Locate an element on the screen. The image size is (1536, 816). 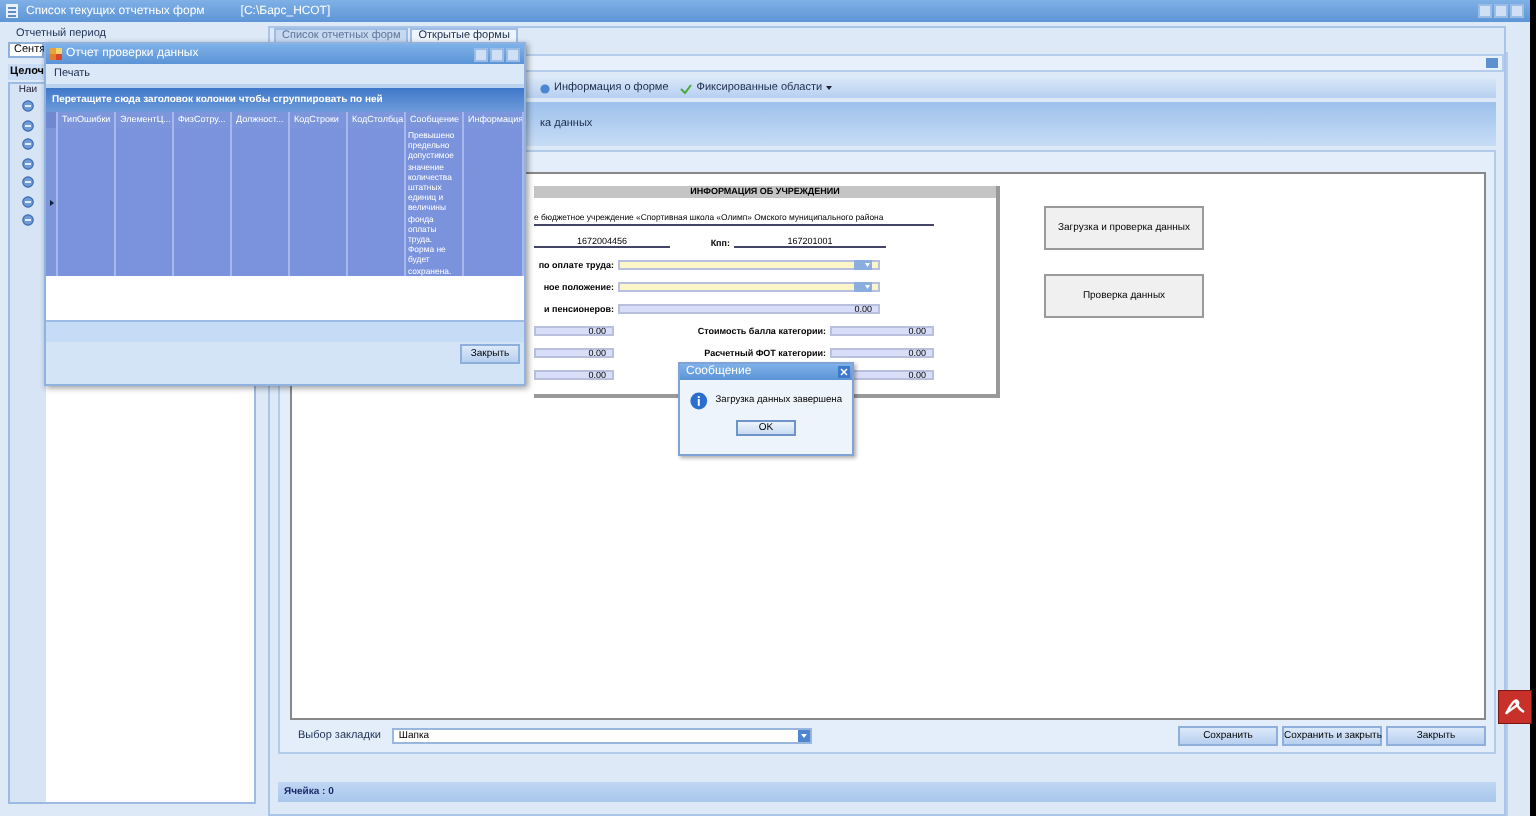
row-selector is located at coordinates (52, 202).